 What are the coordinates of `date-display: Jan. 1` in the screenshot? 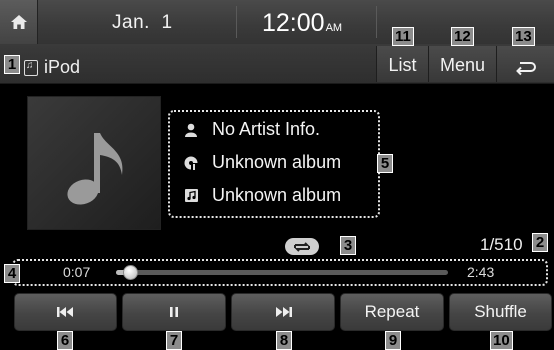 It's located at (142, 22).